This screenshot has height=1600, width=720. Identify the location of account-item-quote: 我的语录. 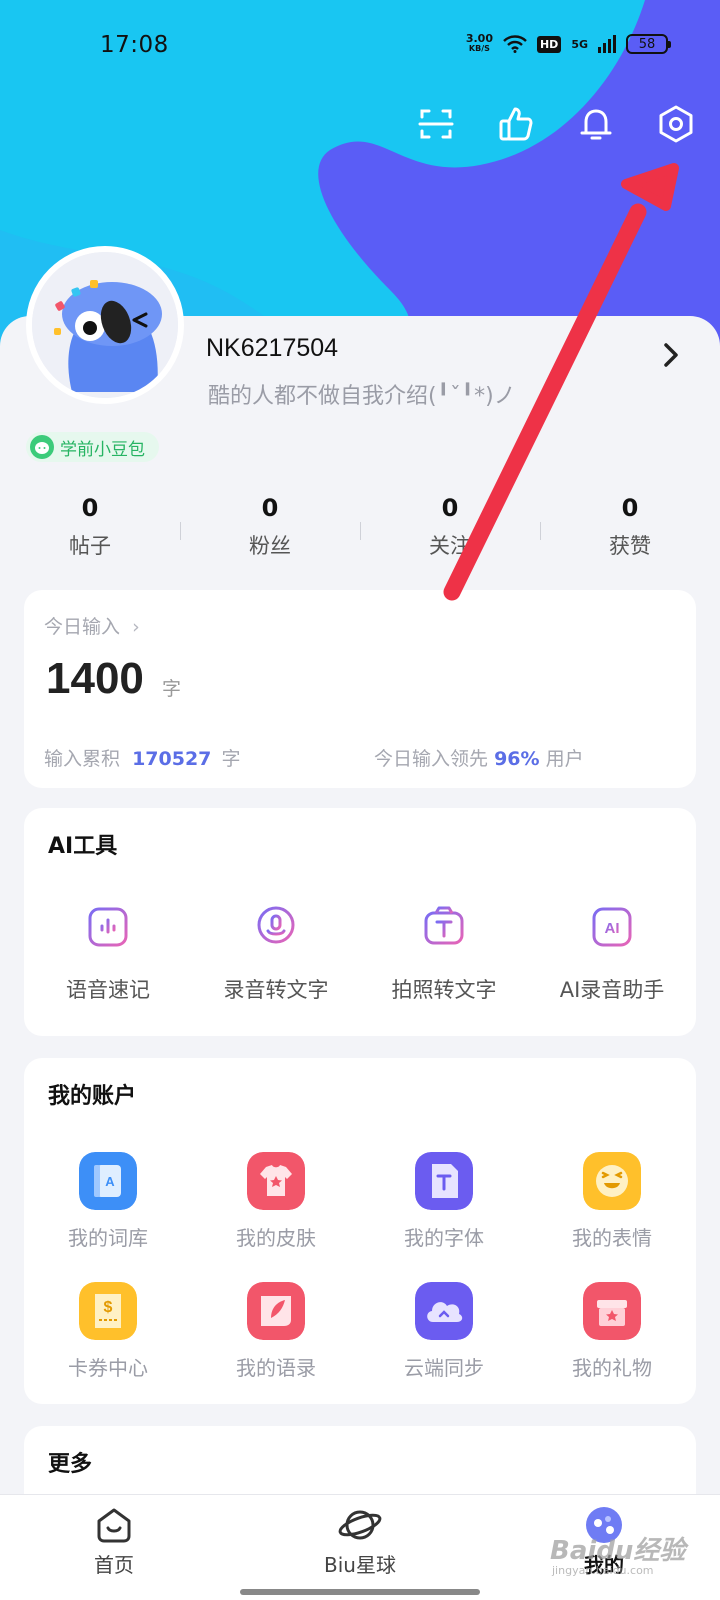
(276, 1341).